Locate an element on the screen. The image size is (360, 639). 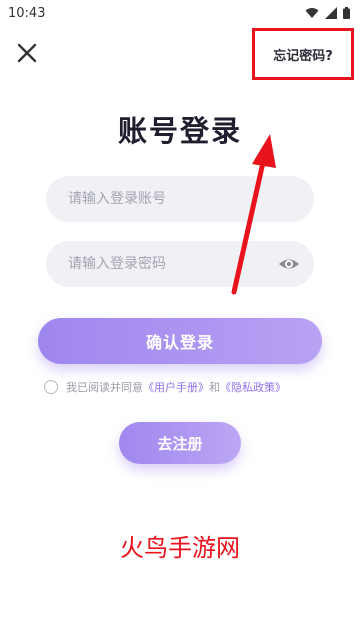
close-button is located at coordinates (27, 53).